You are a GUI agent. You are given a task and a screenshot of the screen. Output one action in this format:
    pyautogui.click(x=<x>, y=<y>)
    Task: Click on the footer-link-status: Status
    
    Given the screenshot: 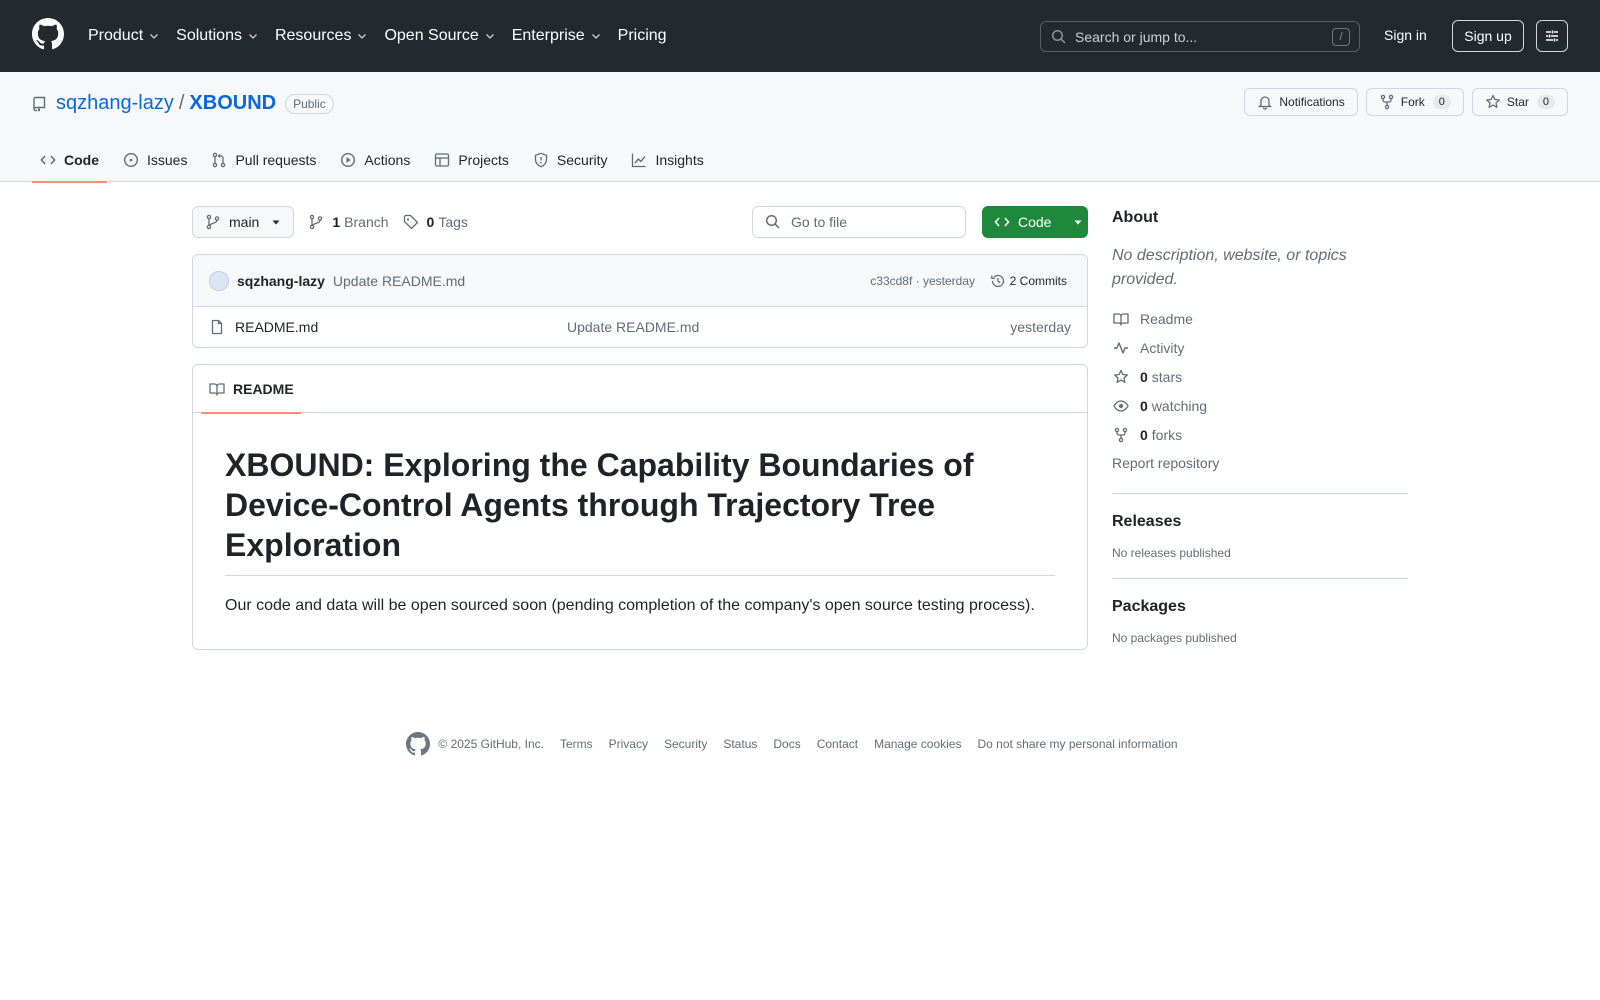 What is the action you would take?
    pyautogui.click(x=740, y=744)
    